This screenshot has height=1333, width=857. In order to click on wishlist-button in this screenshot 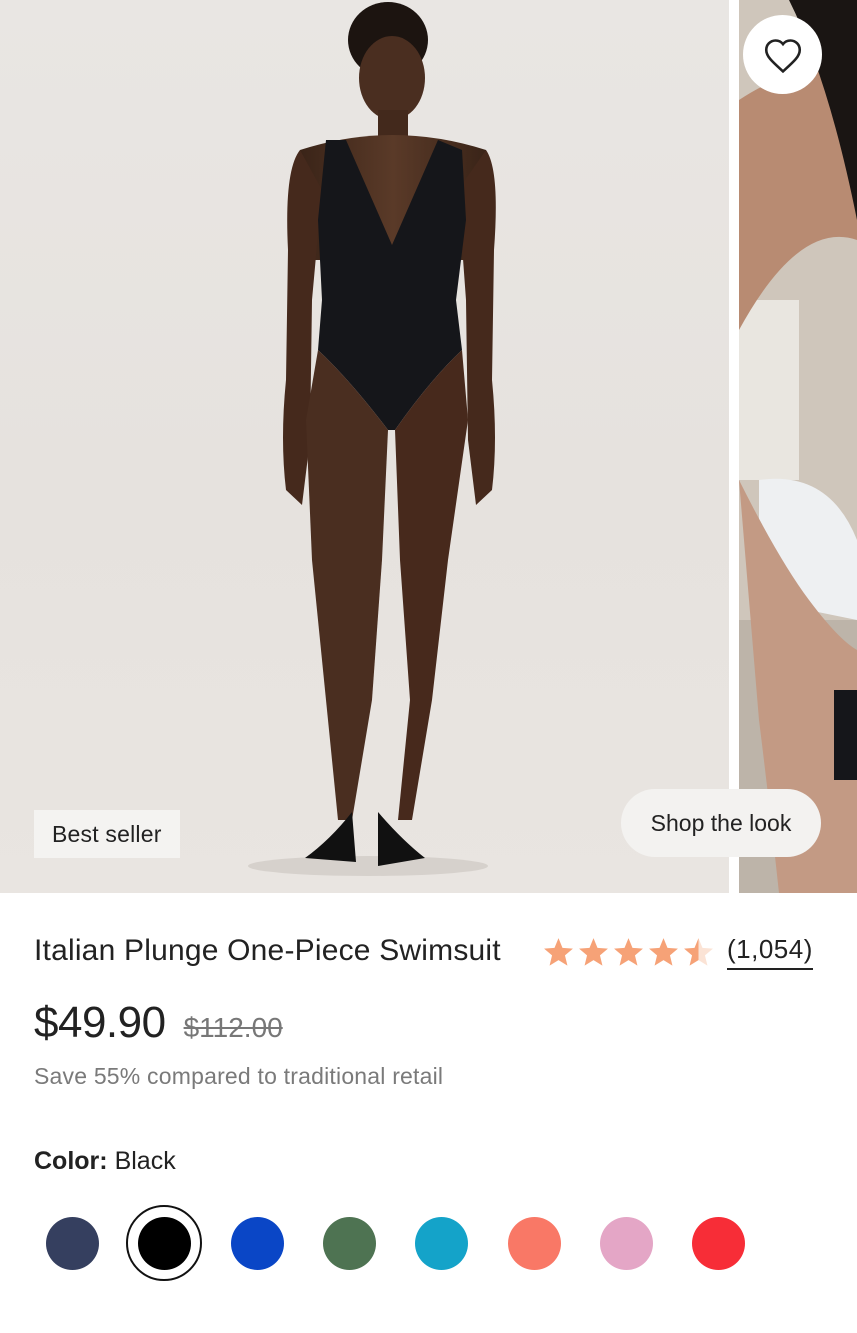, I will do `click(782, 54)`.